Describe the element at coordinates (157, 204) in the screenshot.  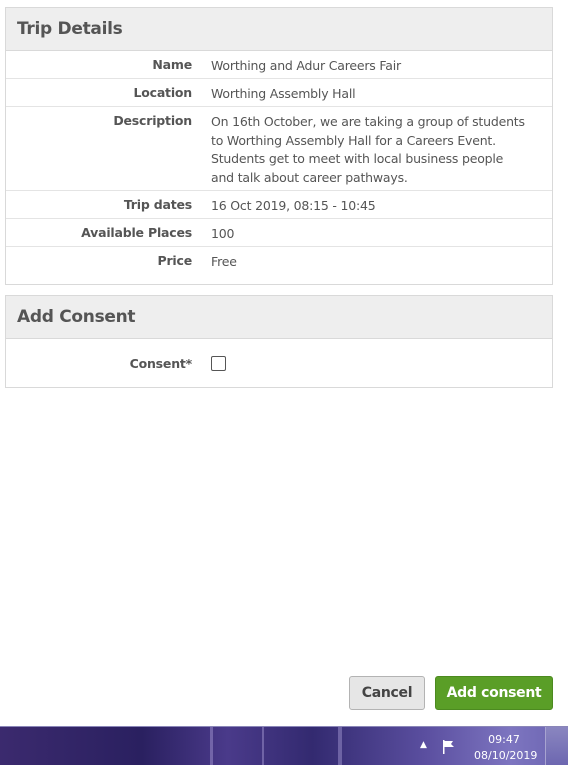
I see `detail-label: Trip dates` at that location.